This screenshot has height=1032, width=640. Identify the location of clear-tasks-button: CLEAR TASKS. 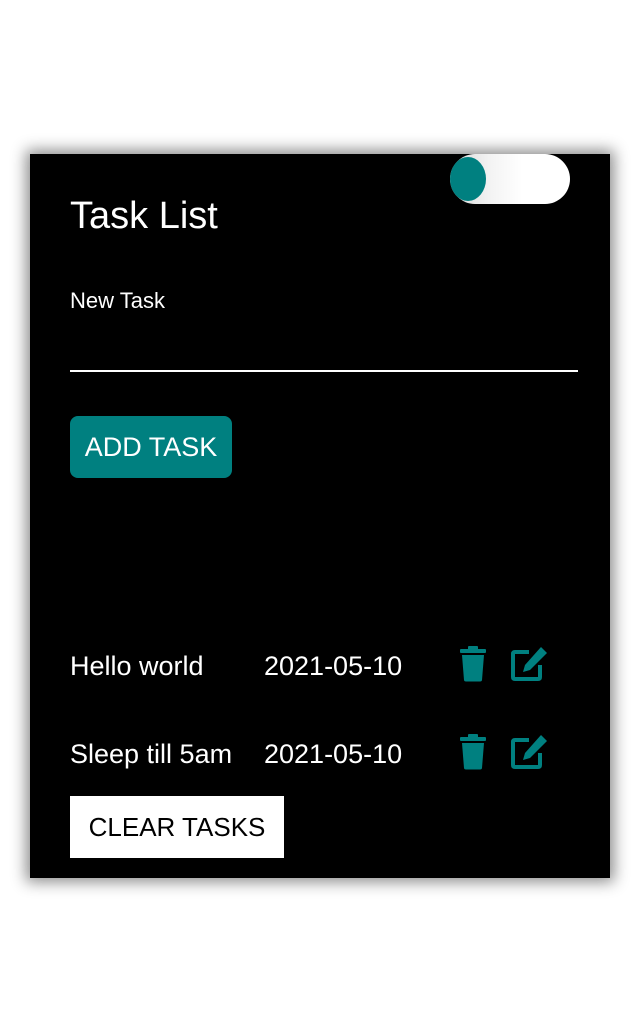
(177, 827).